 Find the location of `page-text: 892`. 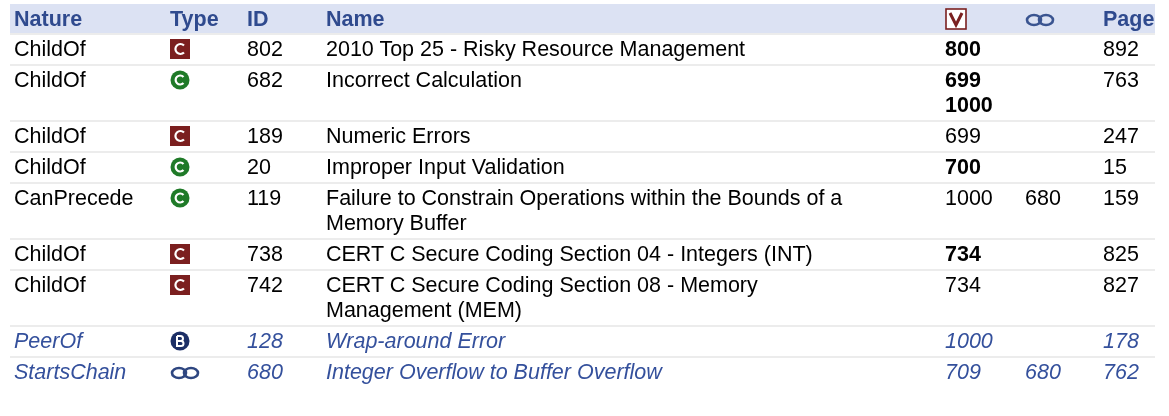

page-text: 892 is located at coordinates (1121, 49).